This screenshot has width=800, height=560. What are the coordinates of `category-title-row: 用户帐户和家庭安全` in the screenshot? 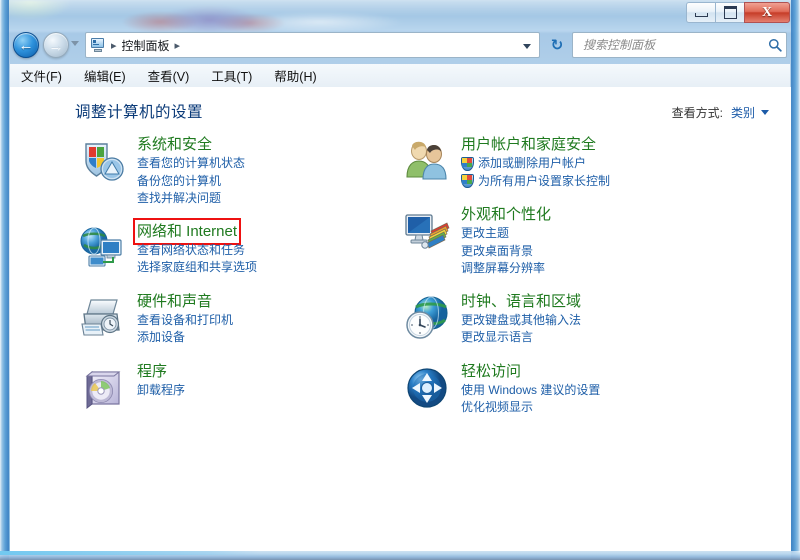 It's located at (595, 145).